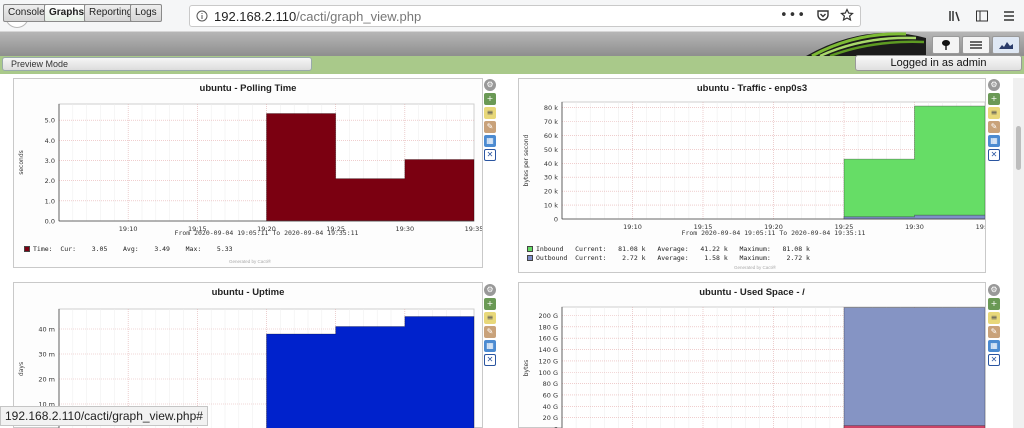  I want to click on y-tick-label: 10 k, so click(551, 206).